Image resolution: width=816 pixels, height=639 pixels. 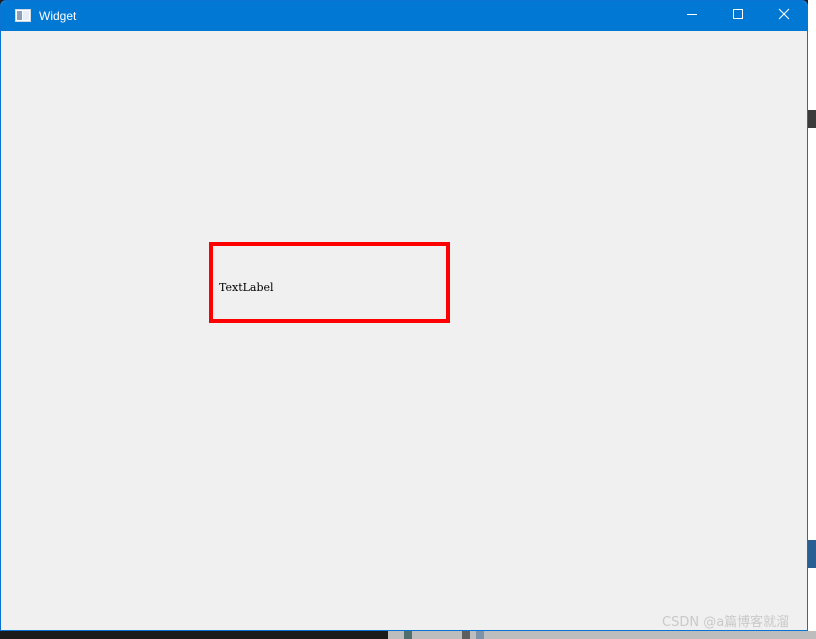 I want to click on maximize-icon, so click(x=738, y=16).